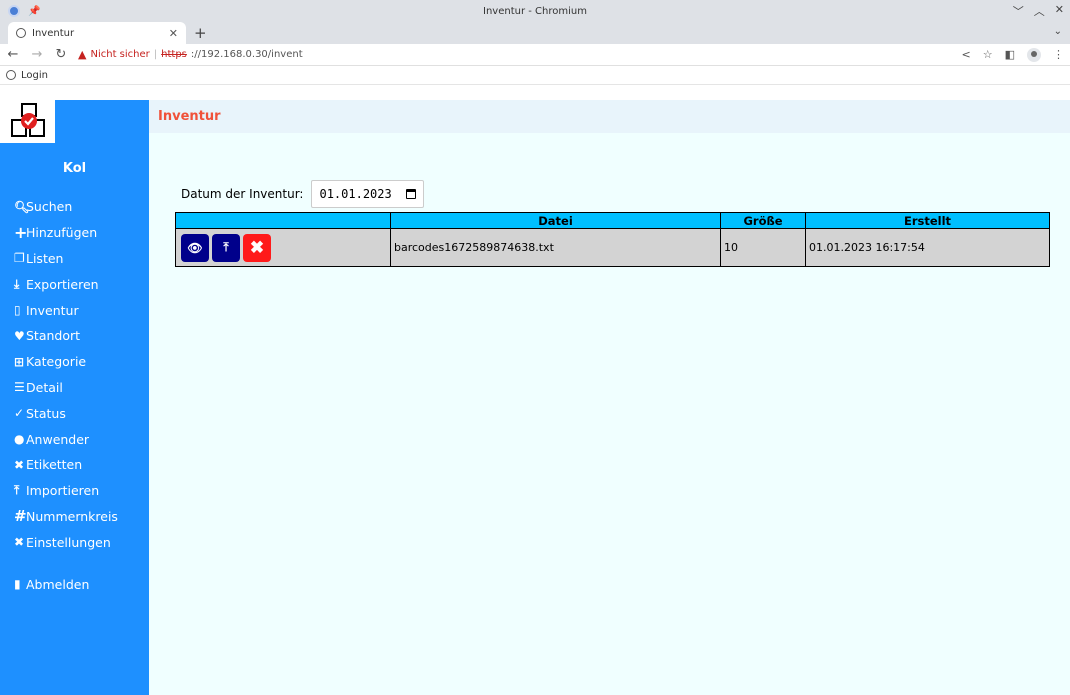 The height and width of the screenshot is (695, 1070). What do you see at coordinates (763, 220) in the screenshot?
I see `col-groesse: Größe` at bounding box center [763, 220].